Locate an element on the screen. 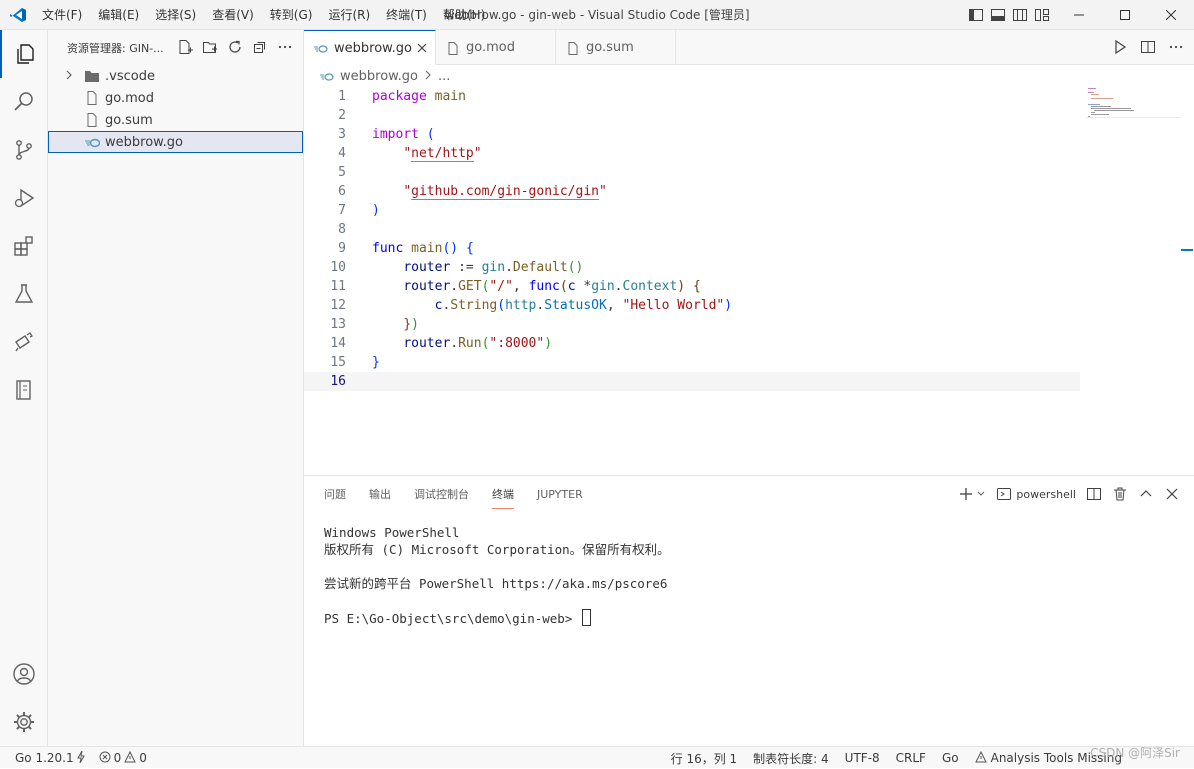  menu-terminal: 终端(T) is located at coordinates (406, 15).